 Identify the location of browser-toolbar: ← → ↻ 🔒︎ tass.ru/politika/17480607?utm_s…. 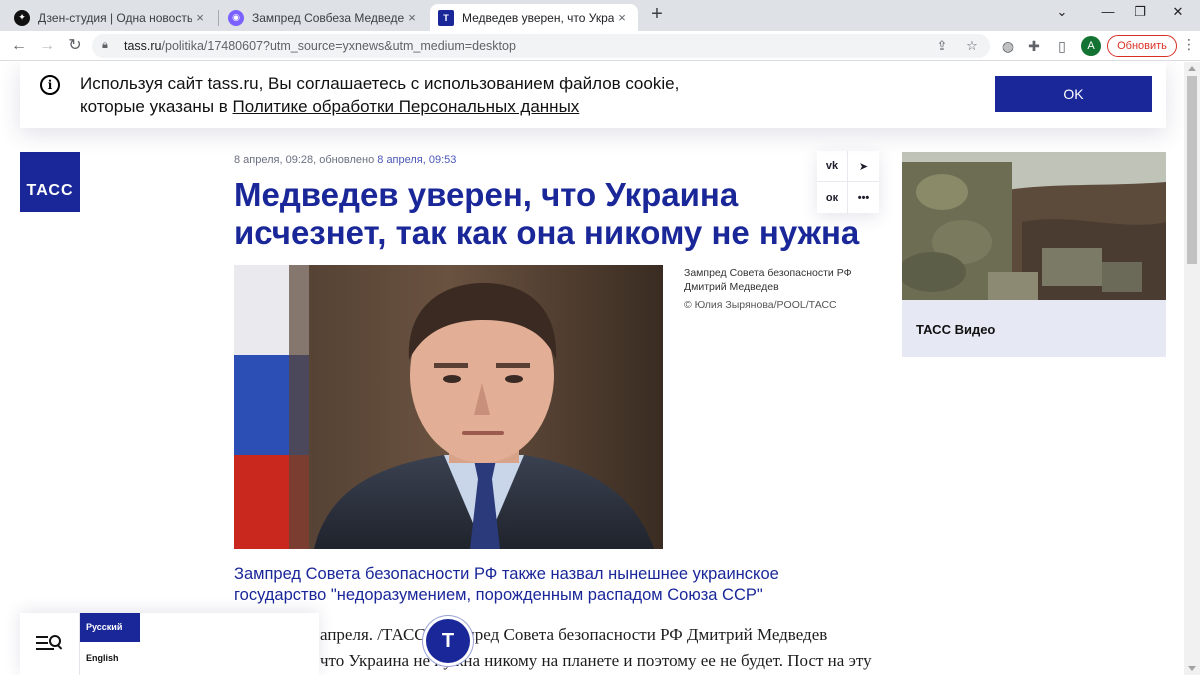
(600, 46).